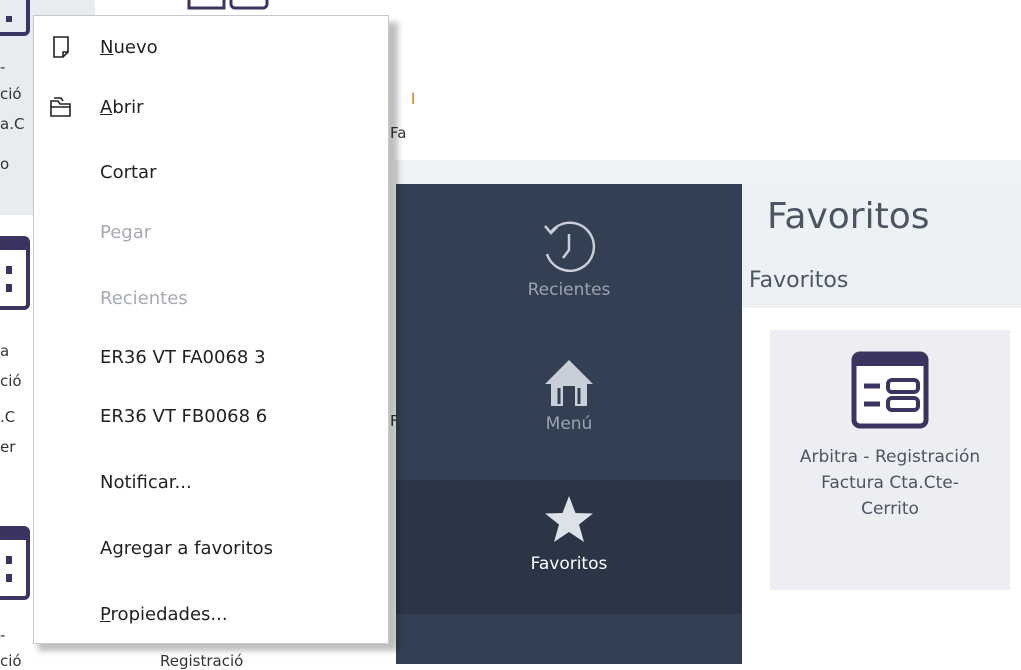  I want to click on accelerator-letter: A, so click(106, 107).